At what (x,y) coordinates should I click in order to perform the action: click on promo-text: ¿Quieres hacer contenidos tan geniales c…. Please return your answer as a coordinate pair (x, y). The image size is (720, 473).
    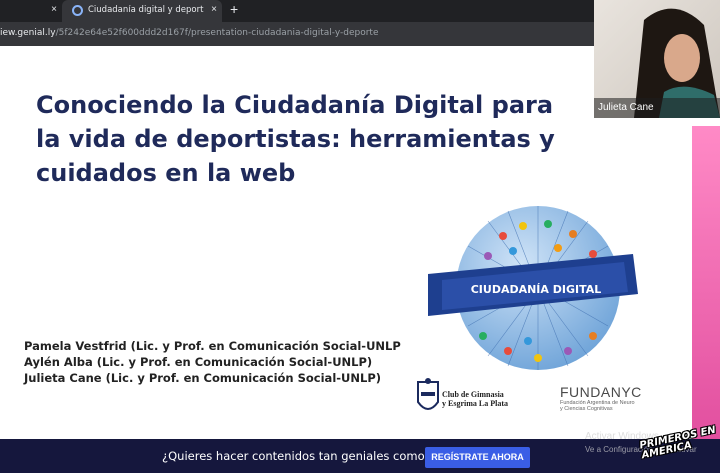
    Looking at the image, I should click on (311, 456).